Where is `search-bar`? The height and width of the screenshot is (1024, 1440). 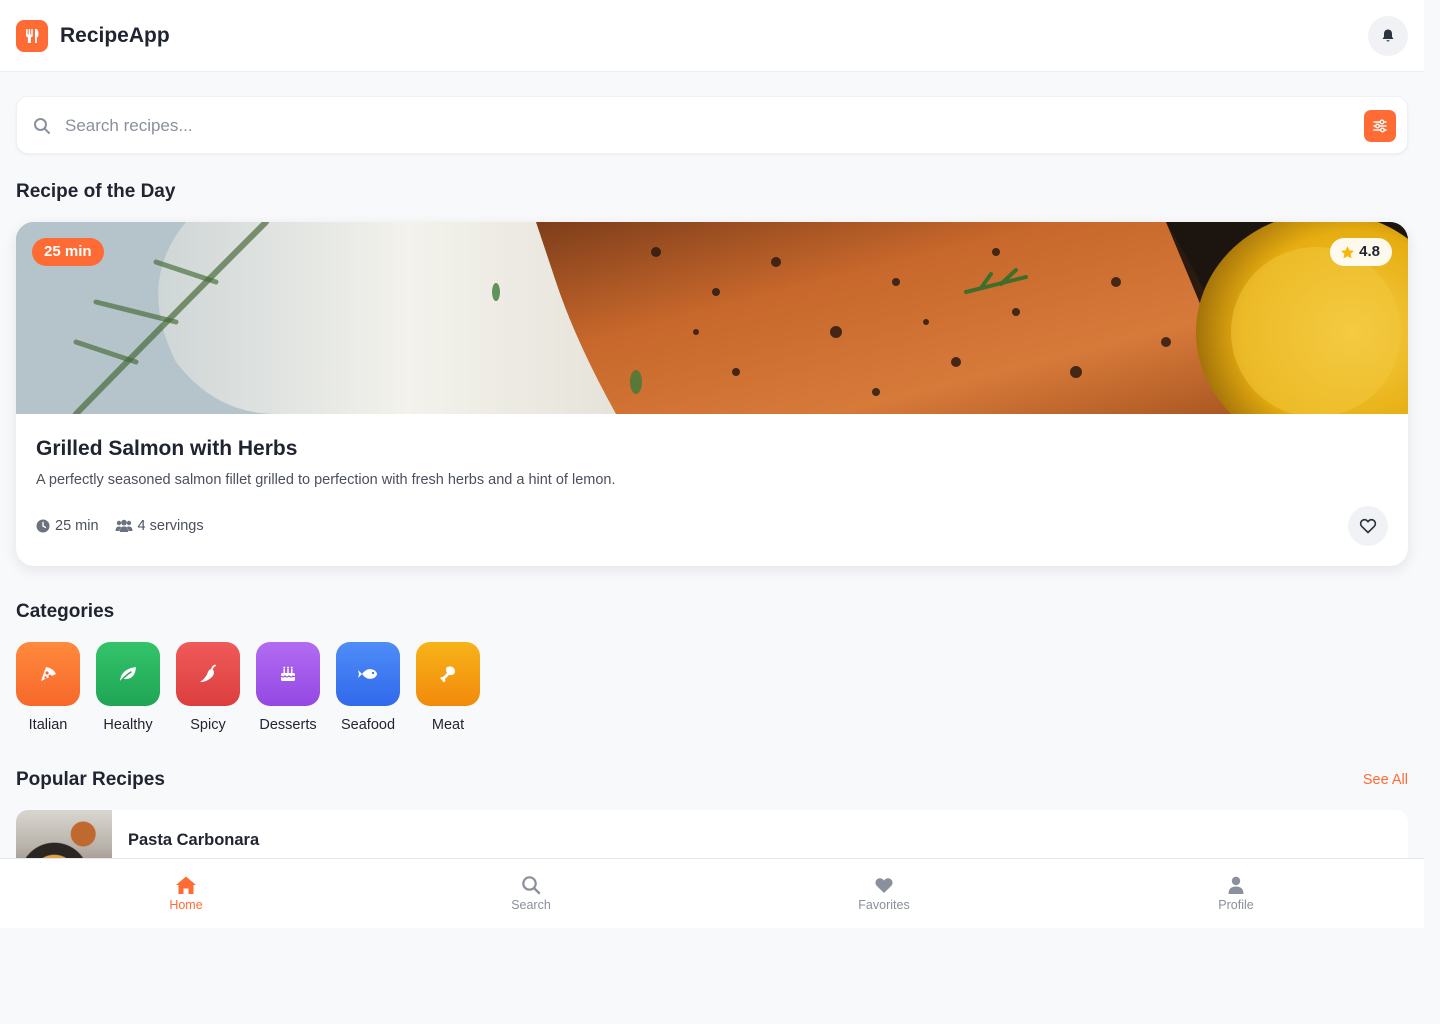
search-bar is located at coordinates (712, 125).